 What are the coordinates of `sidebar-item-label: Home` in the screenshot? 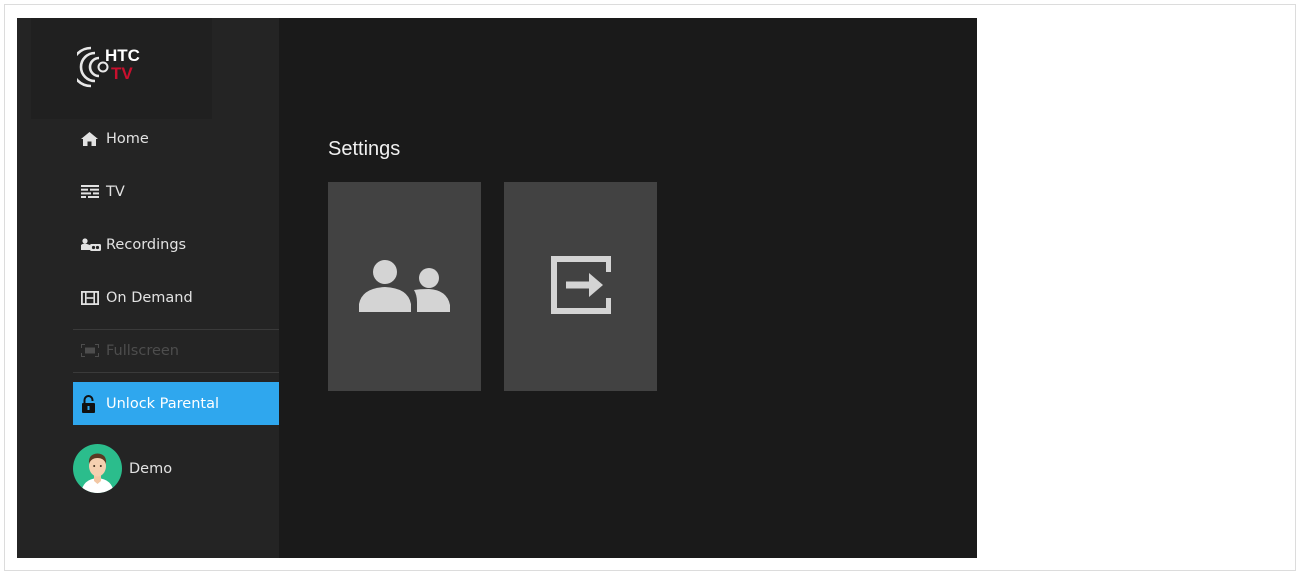 It's located at (127, 138).